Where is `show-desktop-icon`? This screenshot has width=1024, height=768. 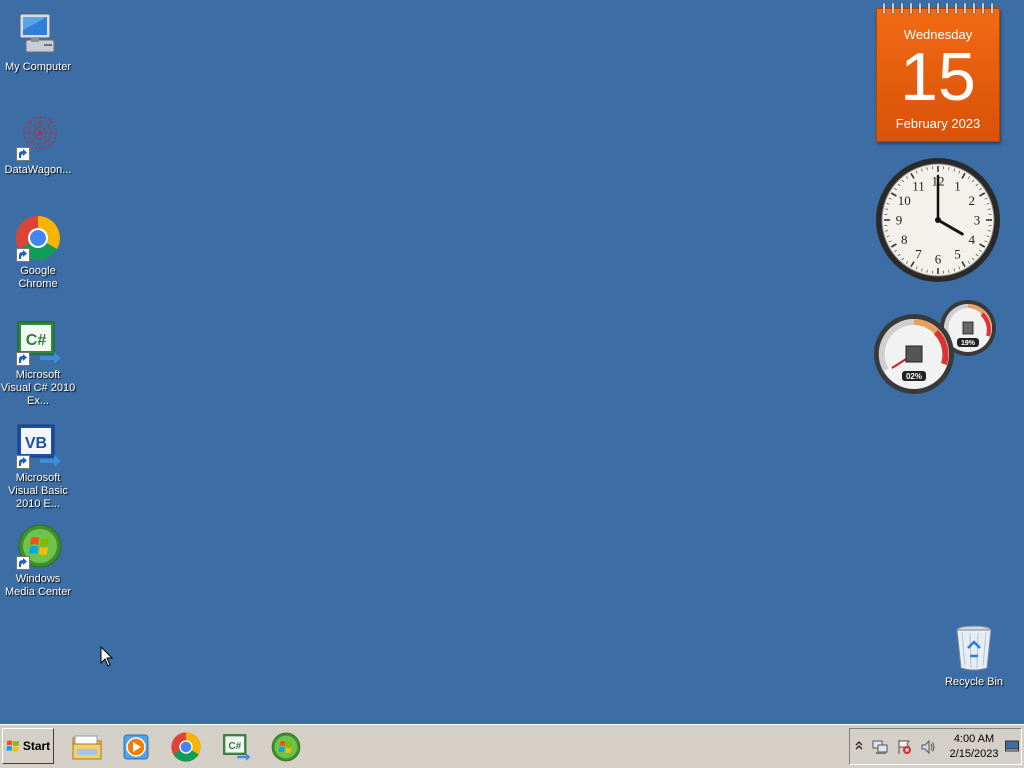 show-desktop-icon is located at coordinates (1012, 748).